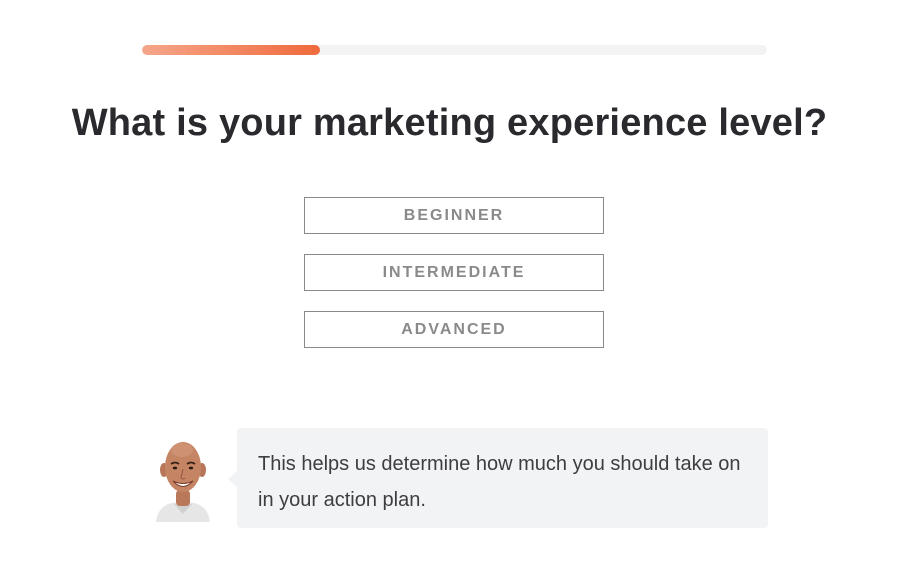 This screenshot has height=575, width=899. I want to click on progress-bar, so click(454, 50).